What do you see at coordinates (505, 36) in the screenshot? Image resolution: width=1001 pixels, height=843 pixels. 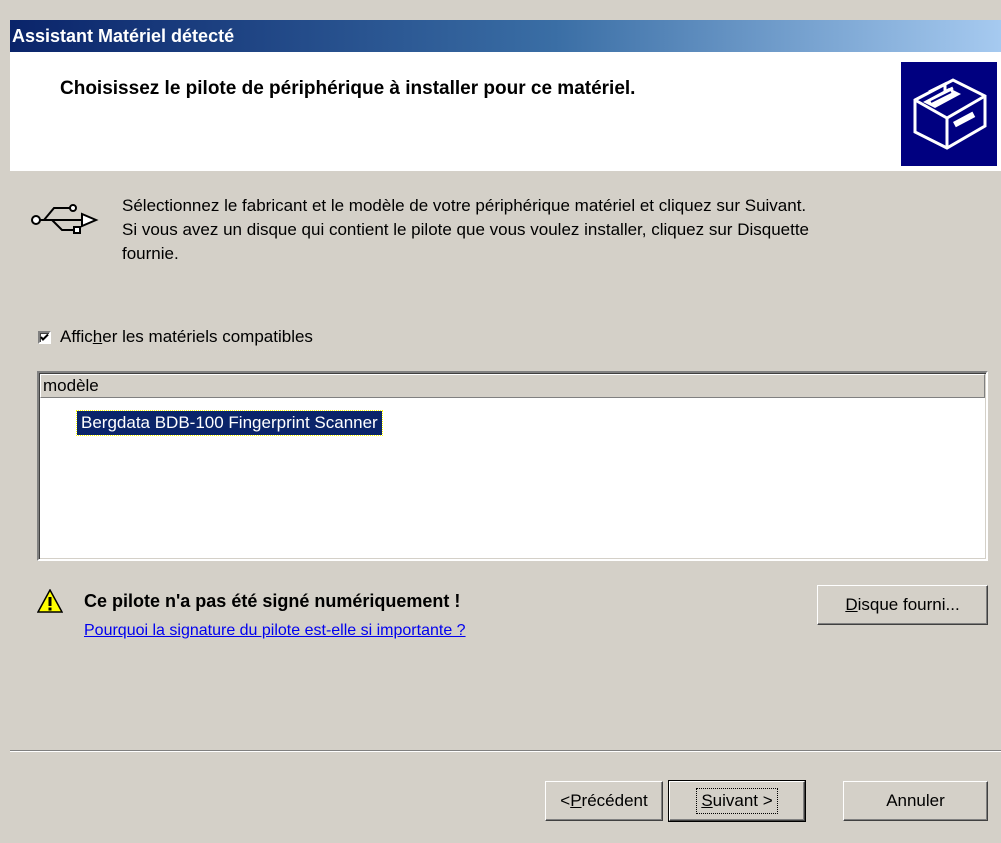 I see `window-title-bar: Assistant Matériel détecté` at bounding box center [505, 36].